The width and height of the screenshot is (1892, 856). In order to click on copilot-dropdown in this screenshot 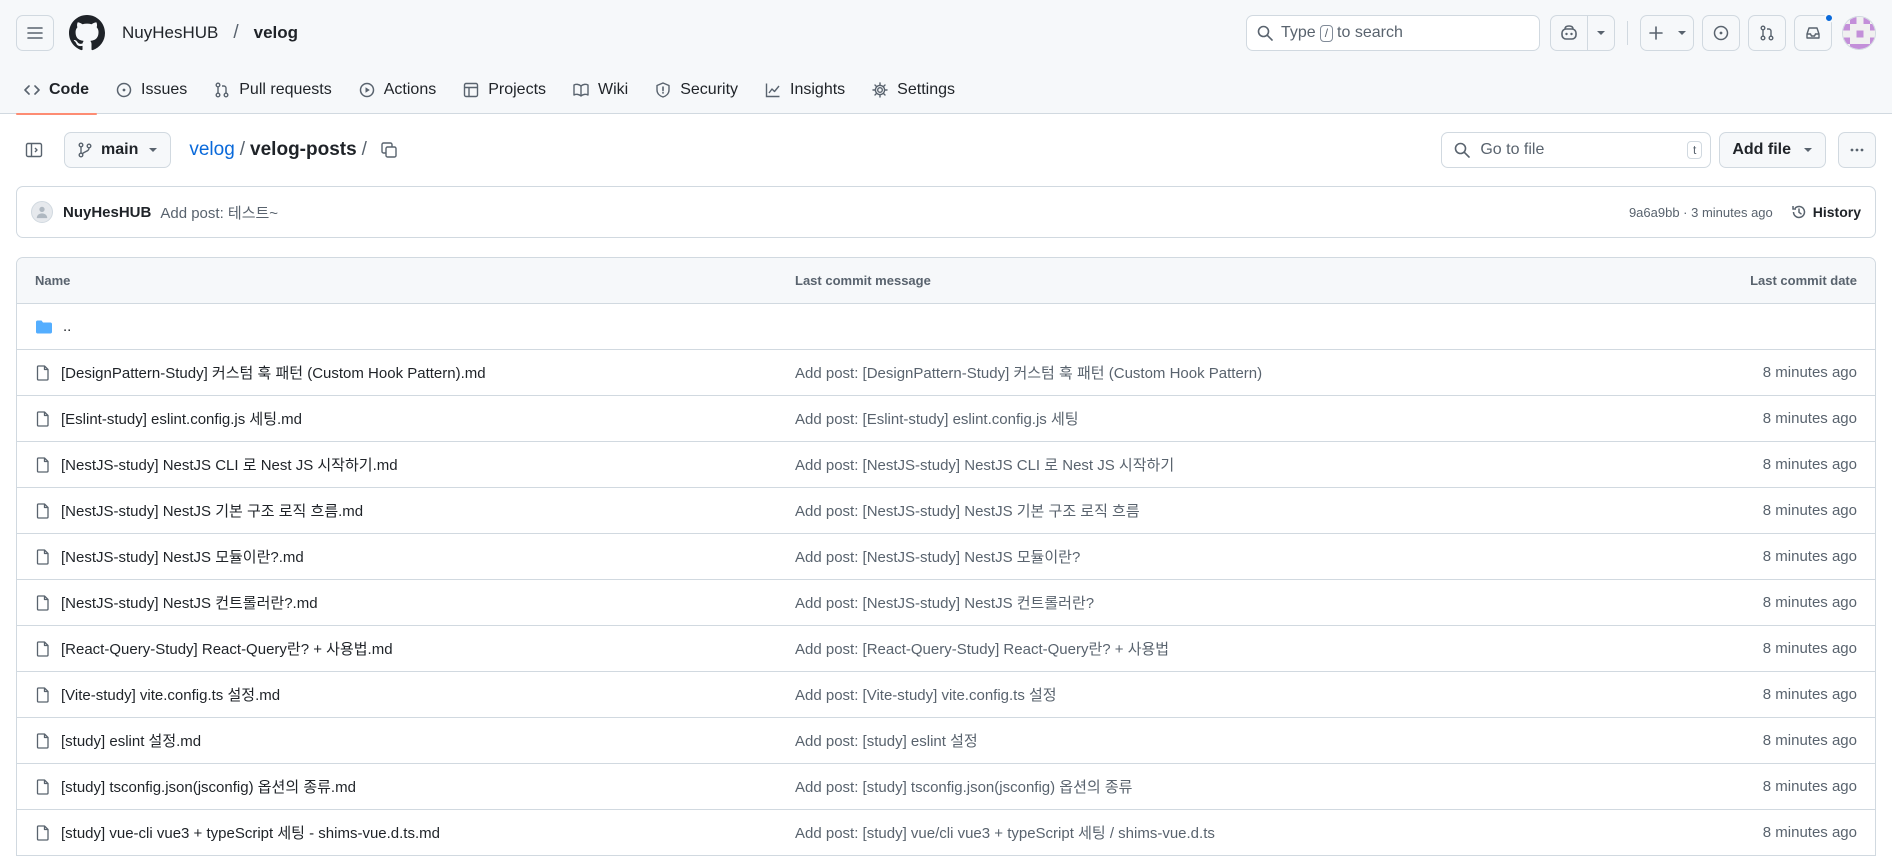, I will do `click(1601, 33)`.